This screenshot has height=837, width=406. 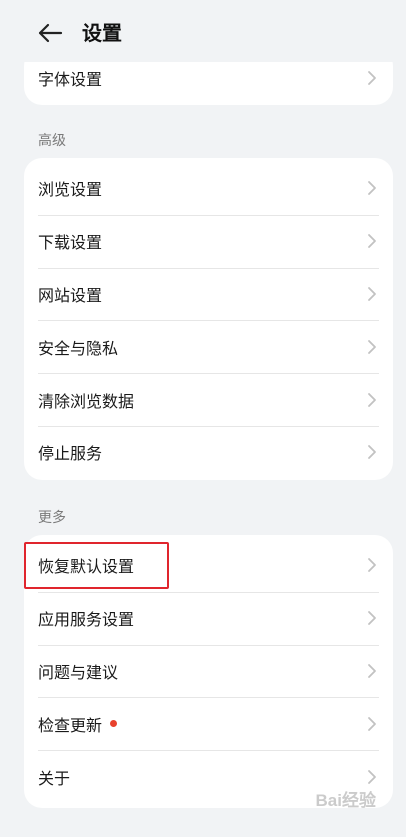 I want to click on arrow-left-icon, so click(x=50, y=33).